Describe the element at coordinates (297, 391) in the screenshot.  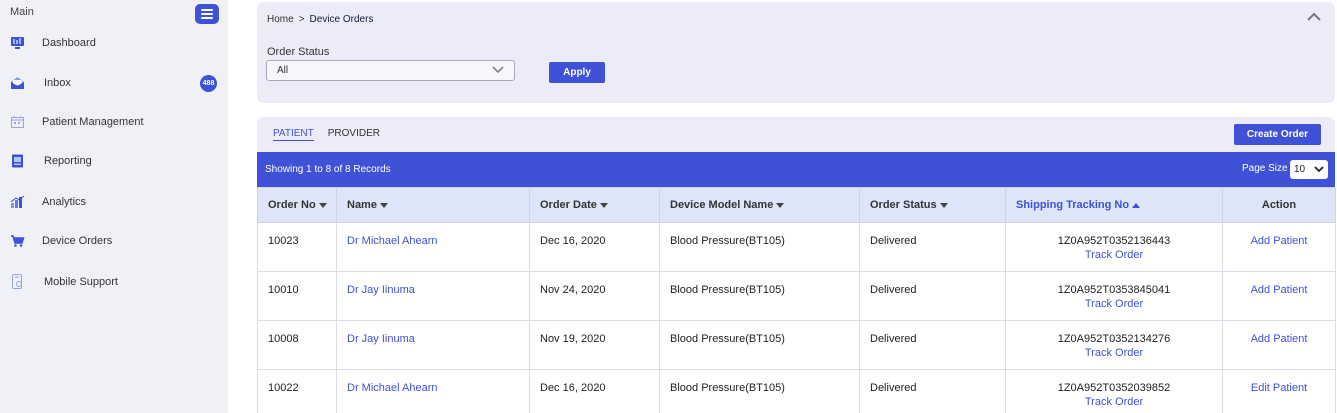
I see `order-no-cell: 10022` at that location.